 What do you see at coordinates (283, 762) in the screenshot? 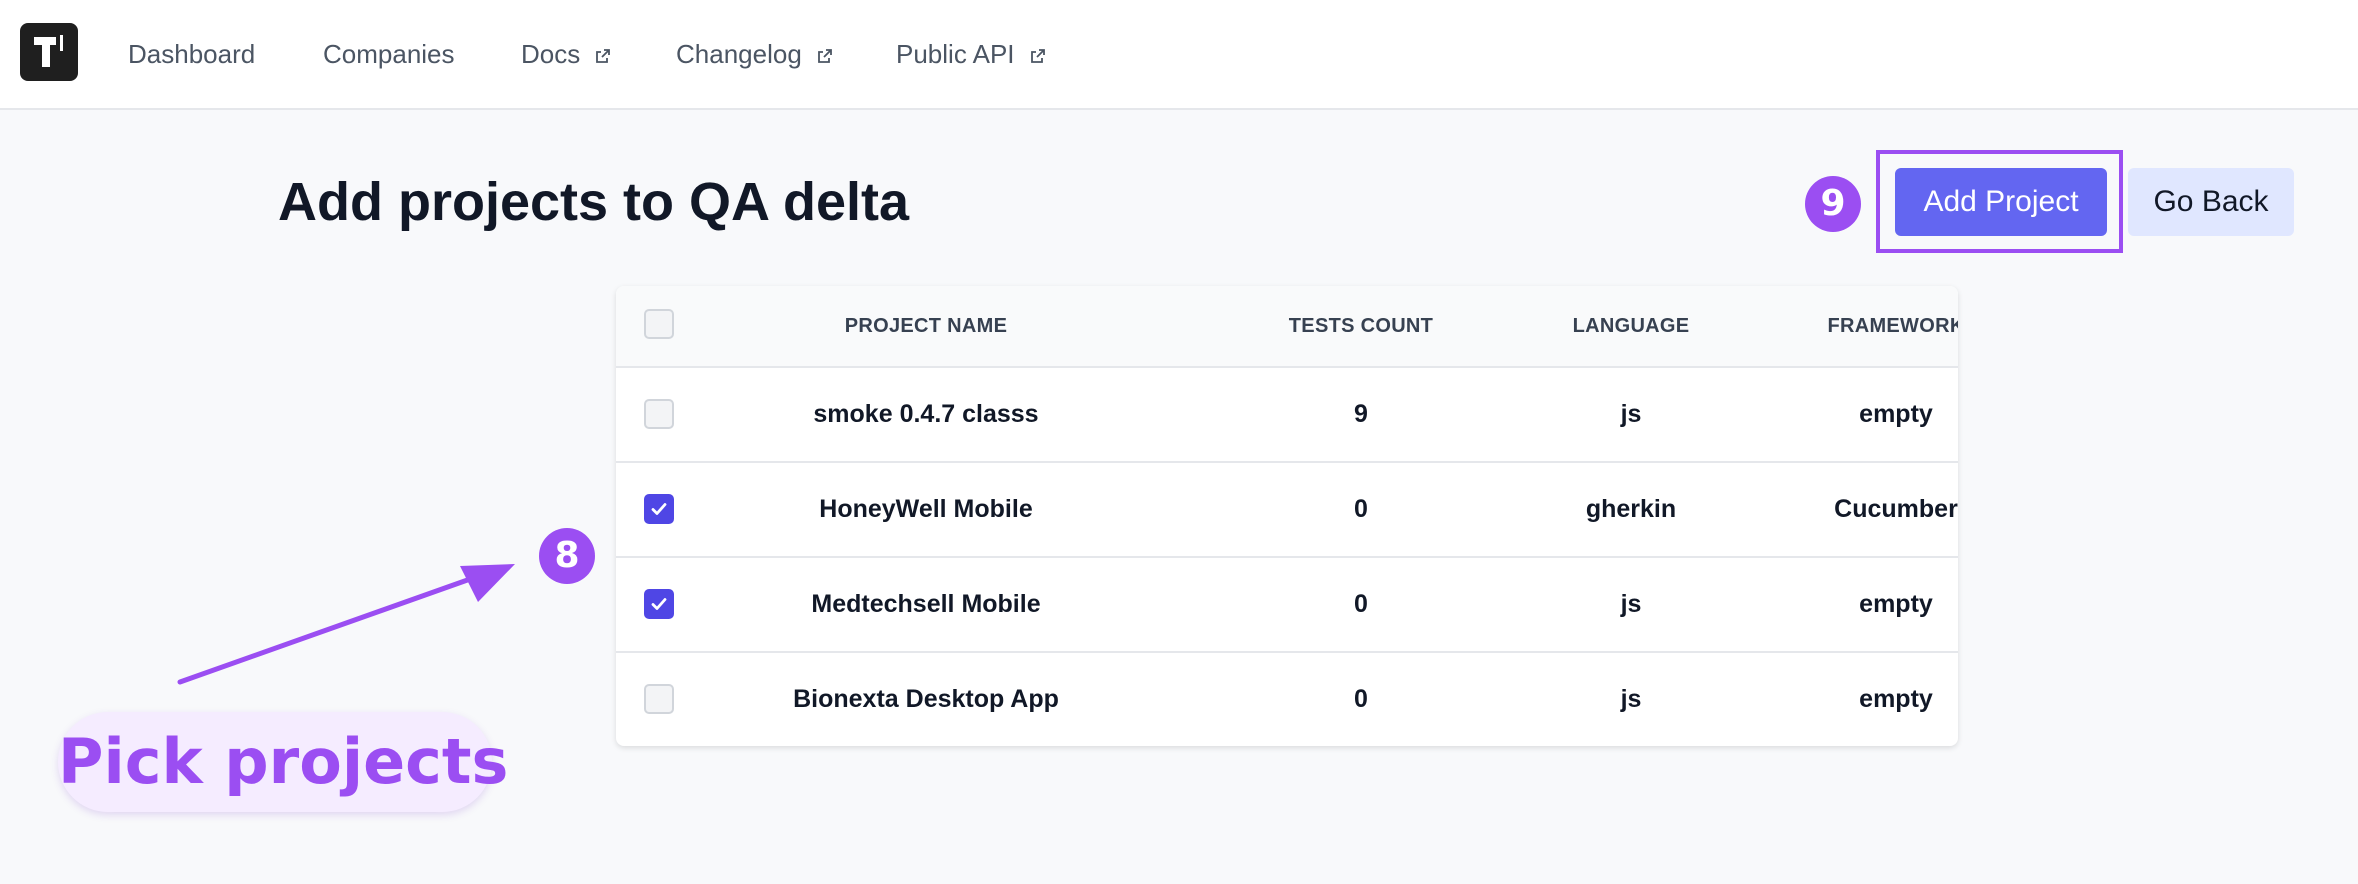
I see `callout-label: Pick projects` at bounding box center [283, 762].